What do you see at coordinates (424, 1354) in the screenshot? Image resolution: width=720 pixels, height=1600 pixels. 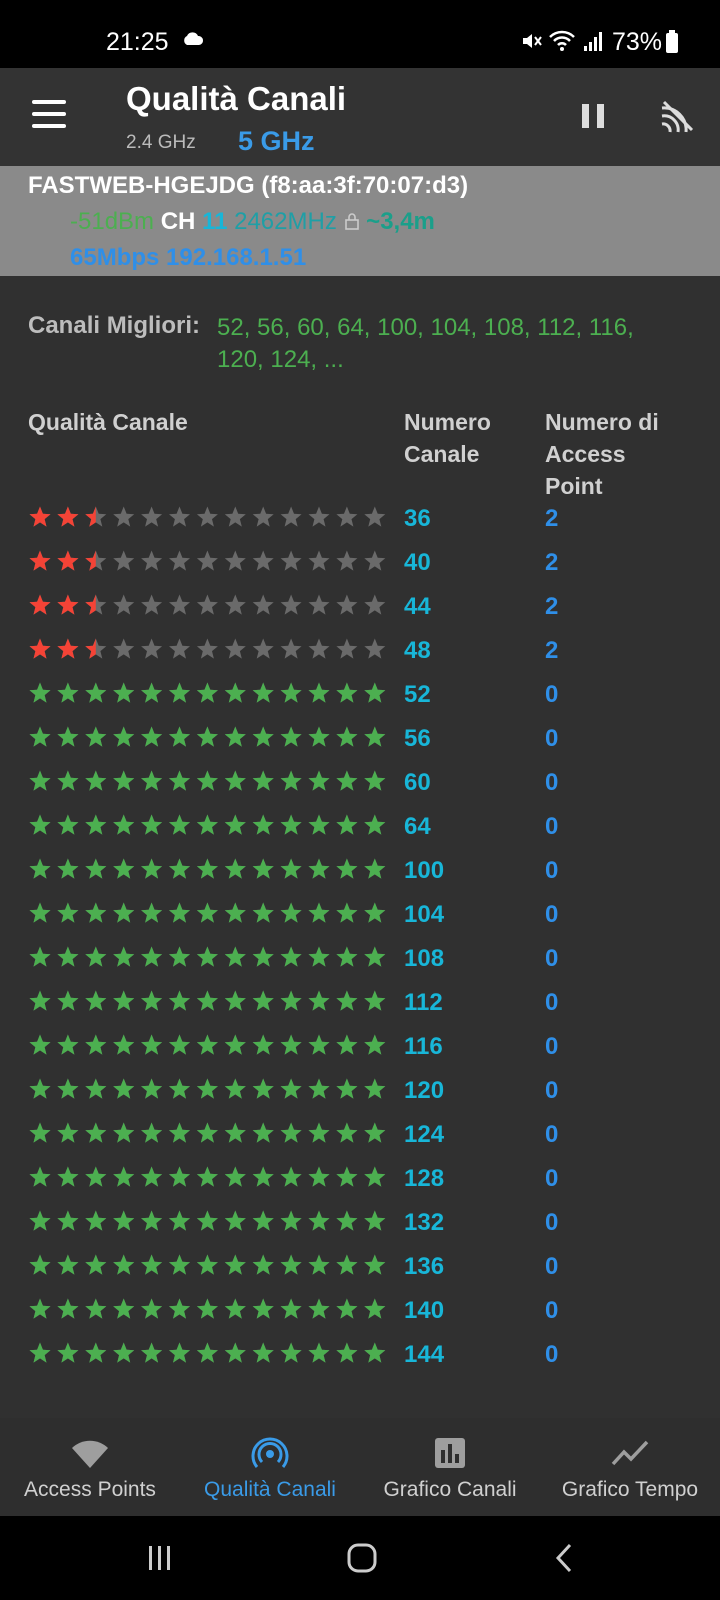 I see `channel-number: 144` at bounding box center [424, 1354].